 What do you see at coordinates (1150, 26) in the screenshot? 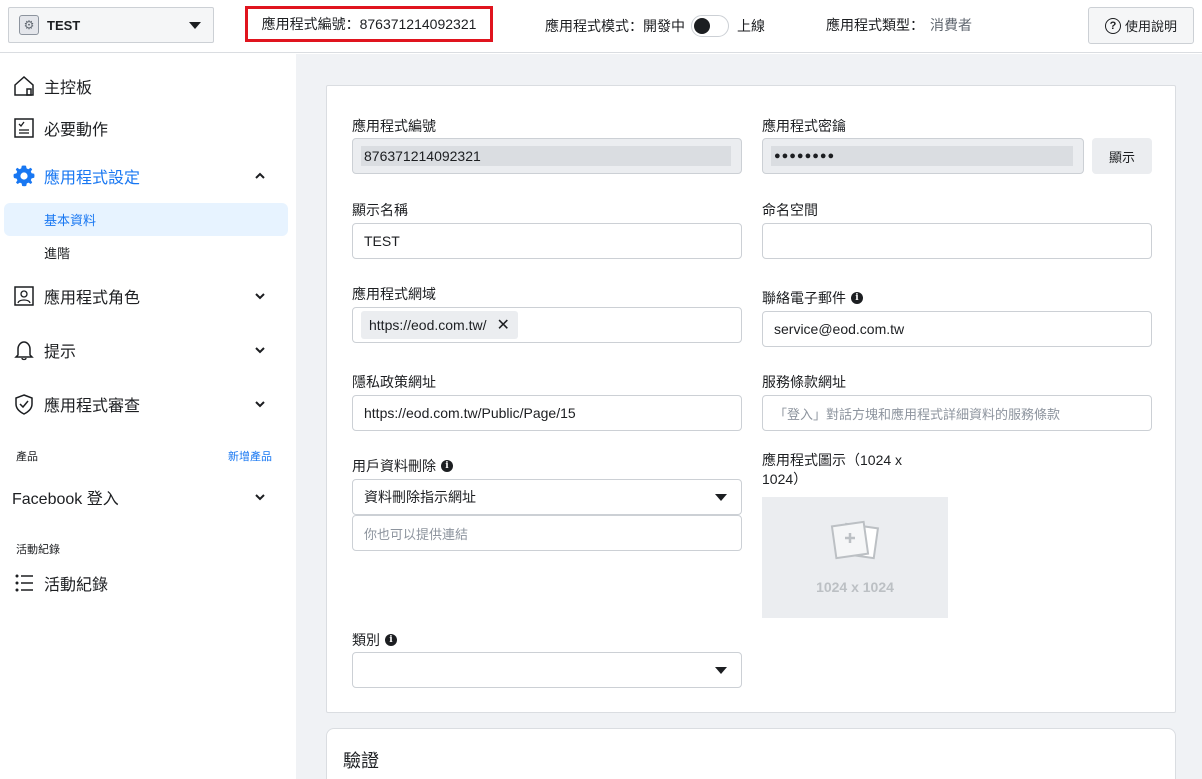
I see `help-label: 使用說明` at bounding box center [1150, 26].